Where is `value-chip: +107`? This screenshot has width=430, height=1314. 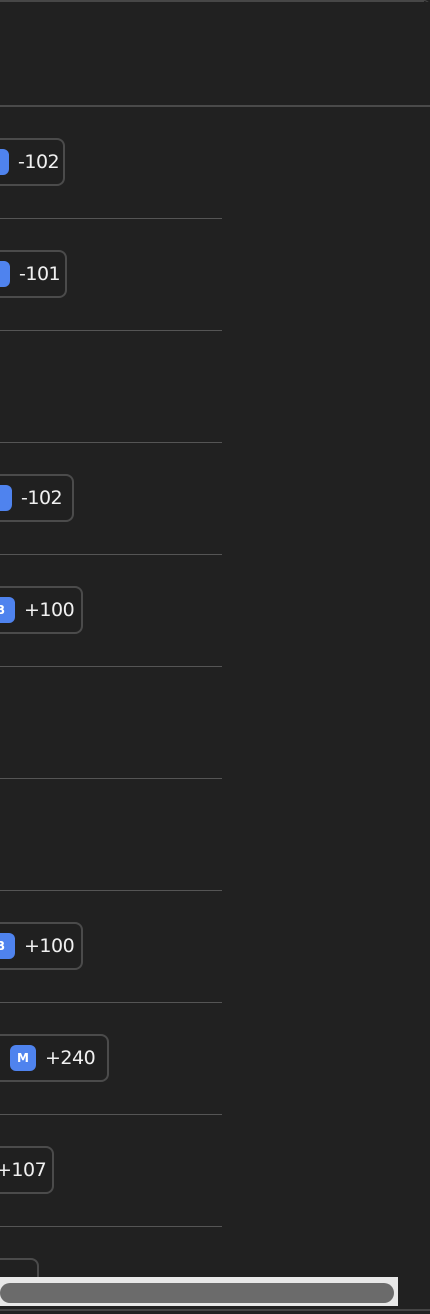 value-chip: +107 is located at coordinates (27, 1170).